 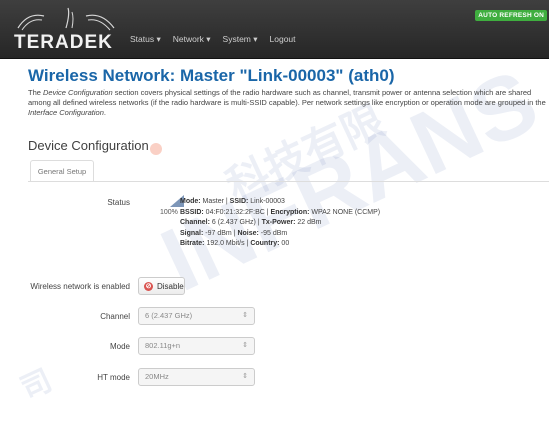 I want to click on nav-logout: Logout, so click(x=283, y=39).